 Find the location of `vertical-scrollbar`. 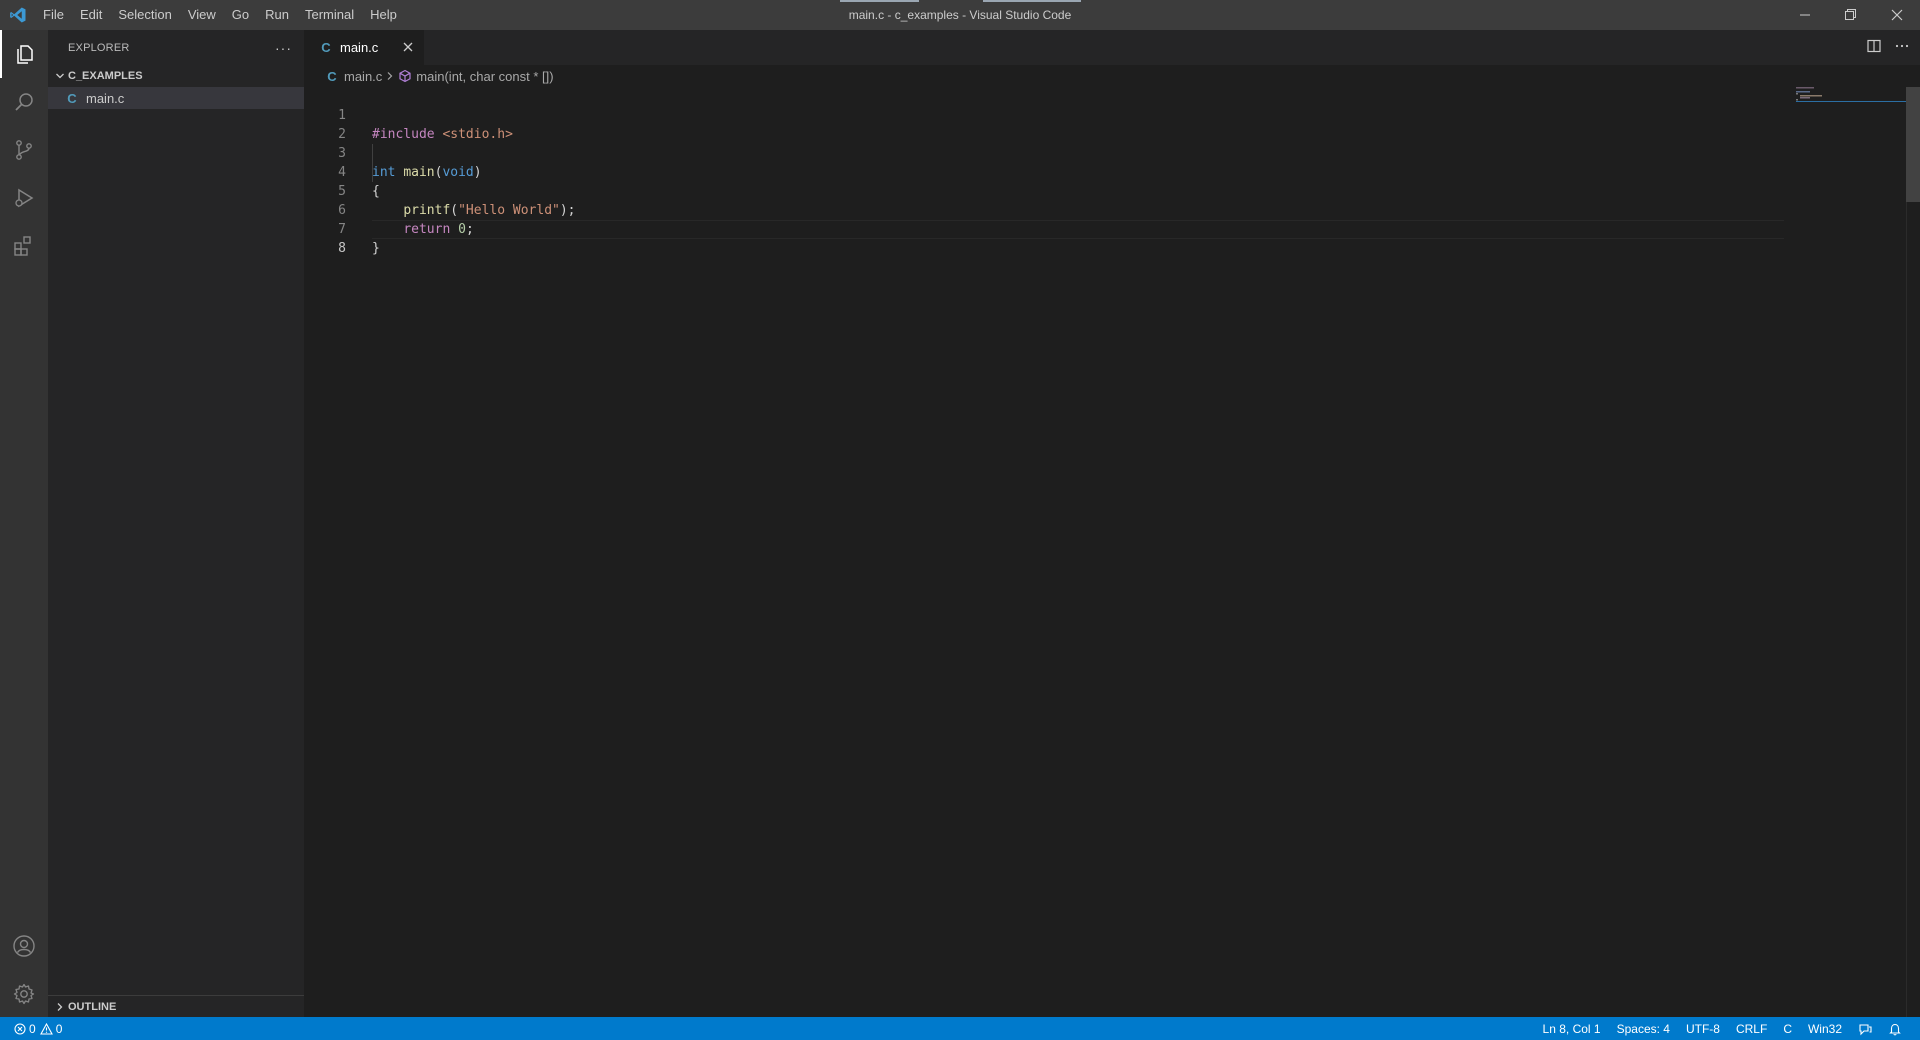

vertical-scrollbar is located at coordinates (1913, 552).